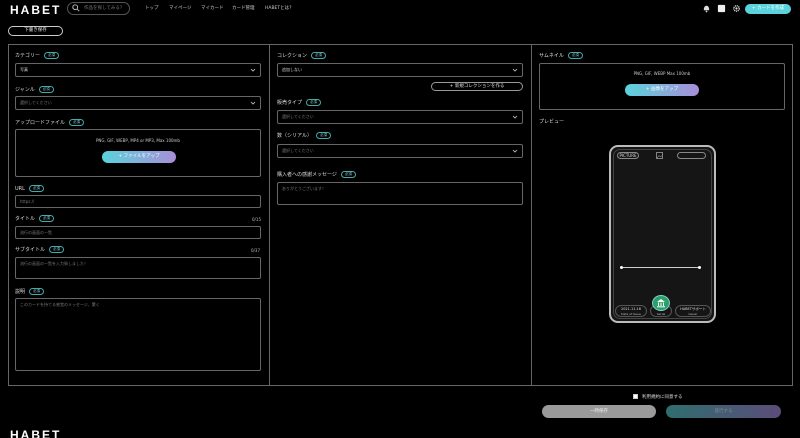 The width and height of the screenshot is (800, 438). I want to click on thanks-message-textarea: ありがとうございます！, so click(400, 193).